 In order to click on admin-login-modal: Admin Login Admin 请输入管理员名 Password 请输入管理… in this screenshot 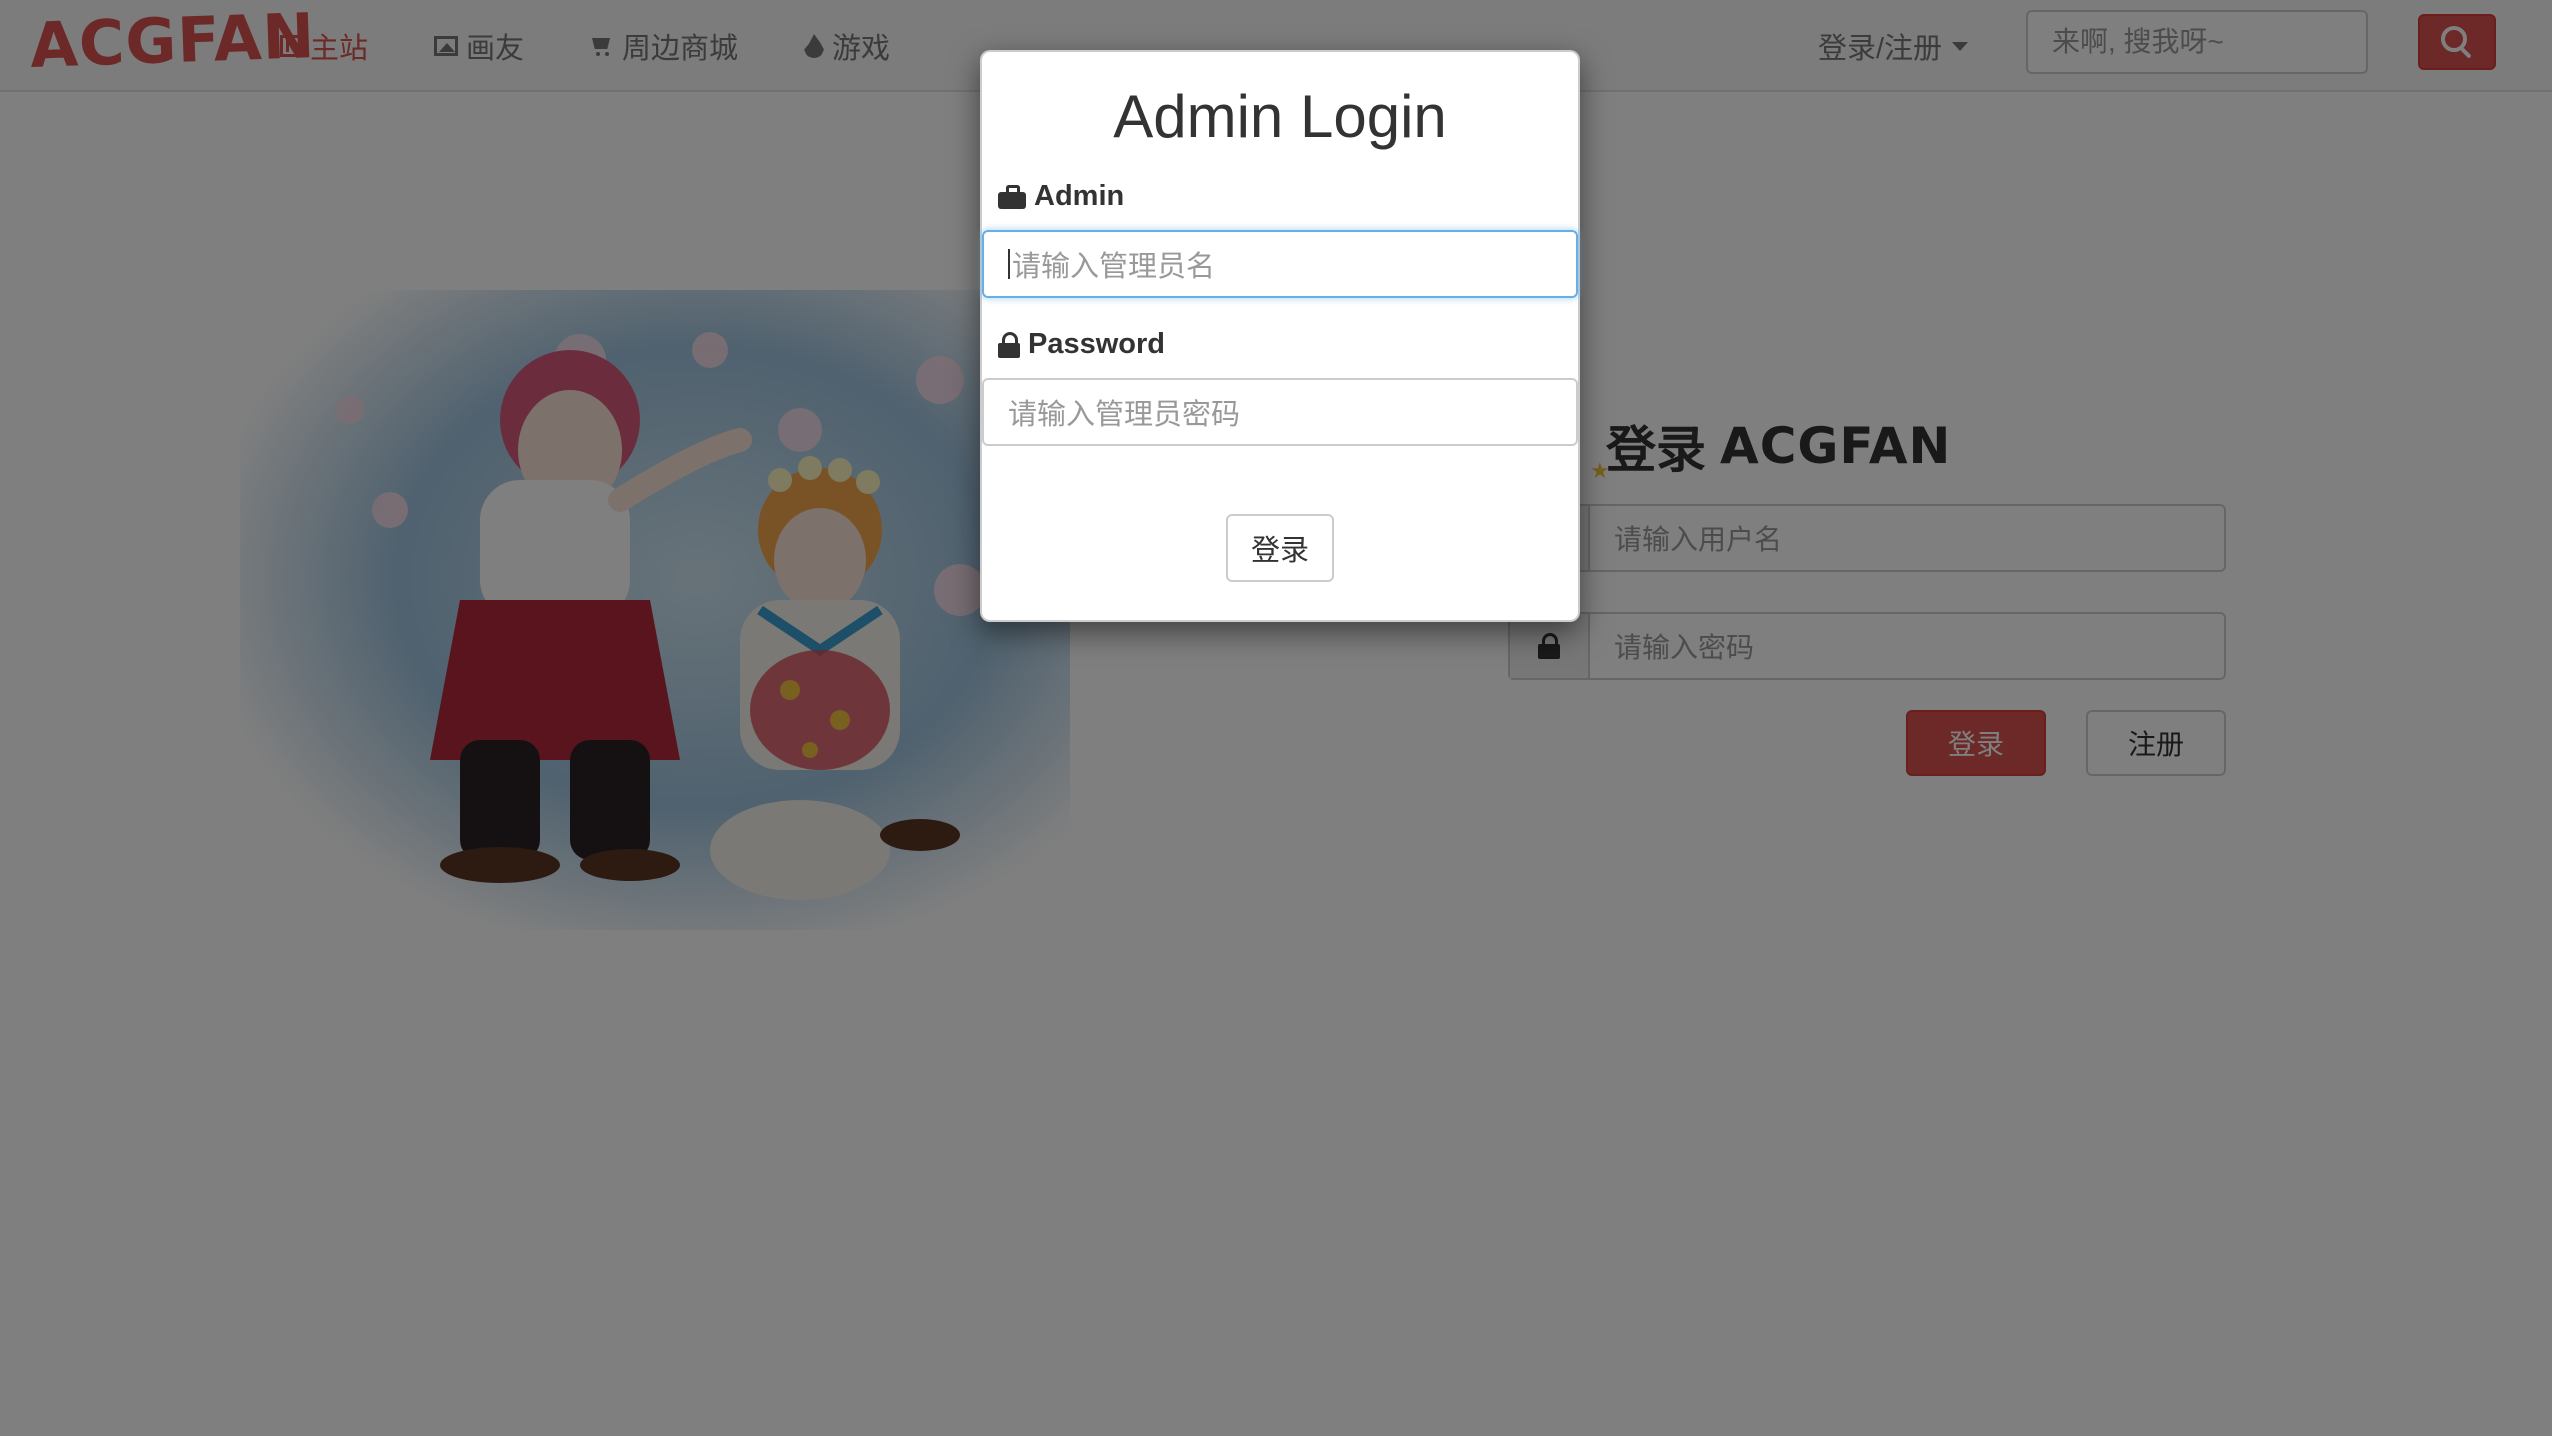, I will do `click(1280, 336)`.